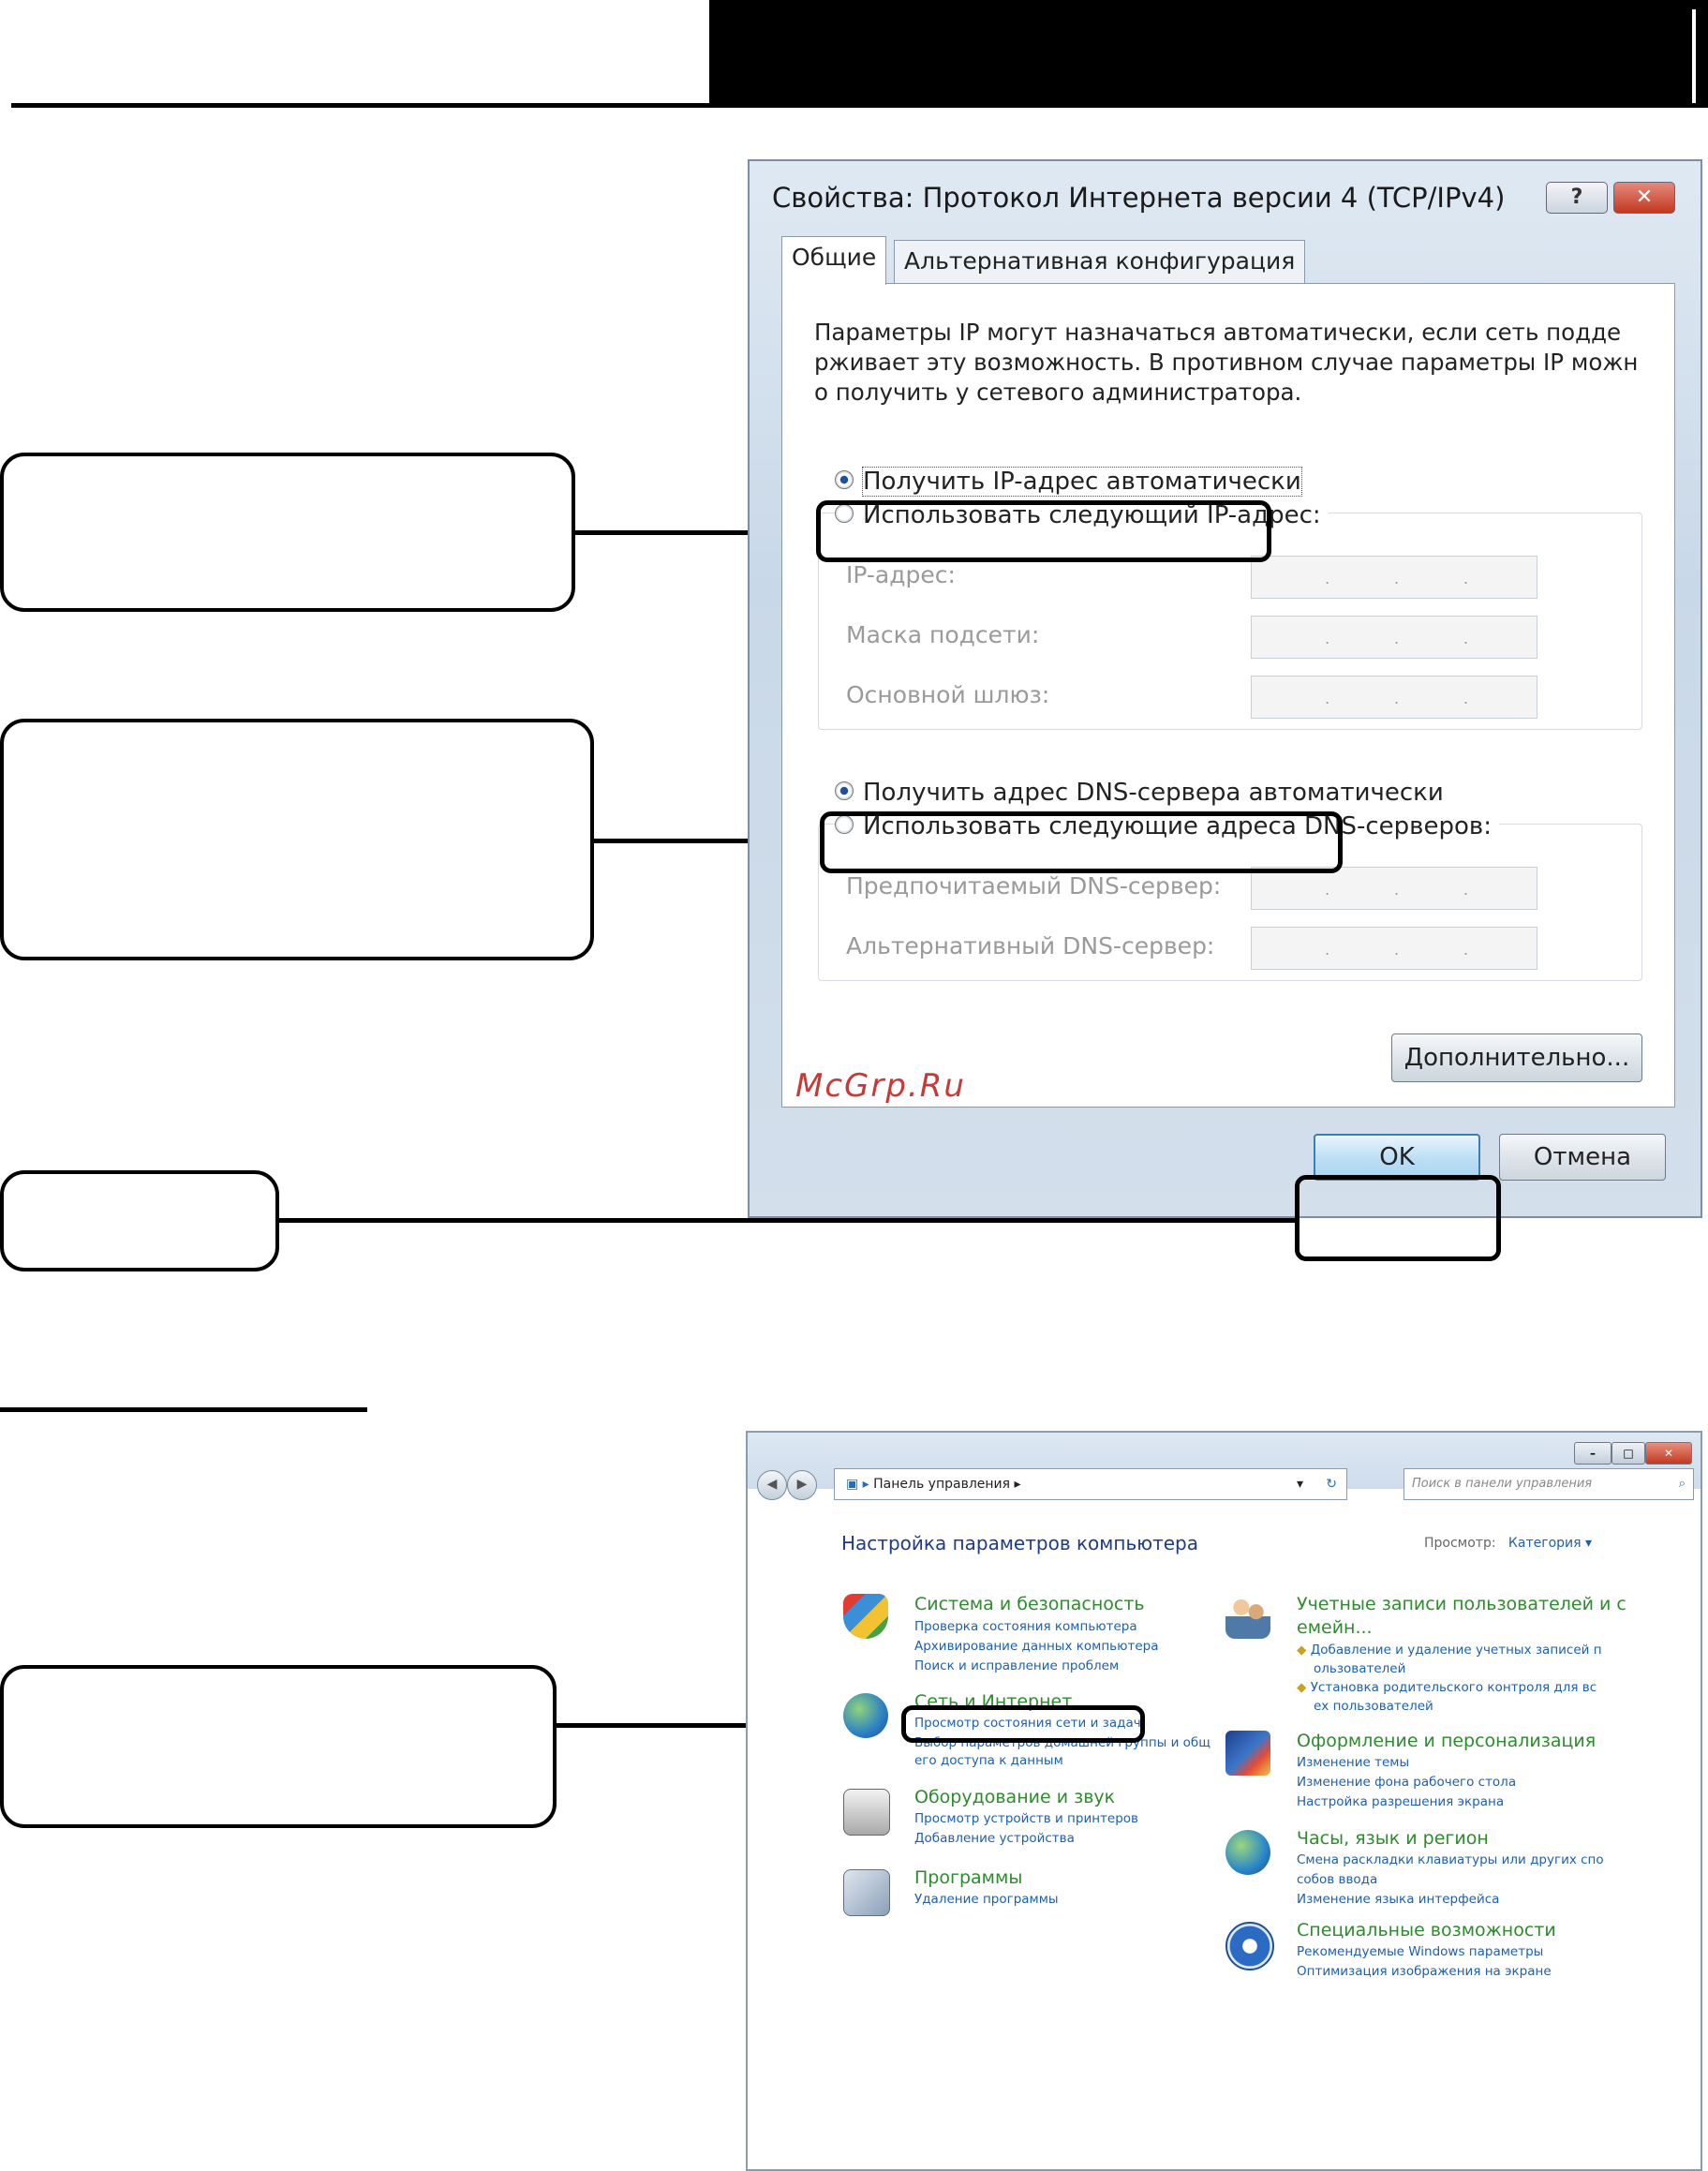  Describe the element at coordinates (1545, 1544) in the screenshot. I see `view-value: Категория` at that location.